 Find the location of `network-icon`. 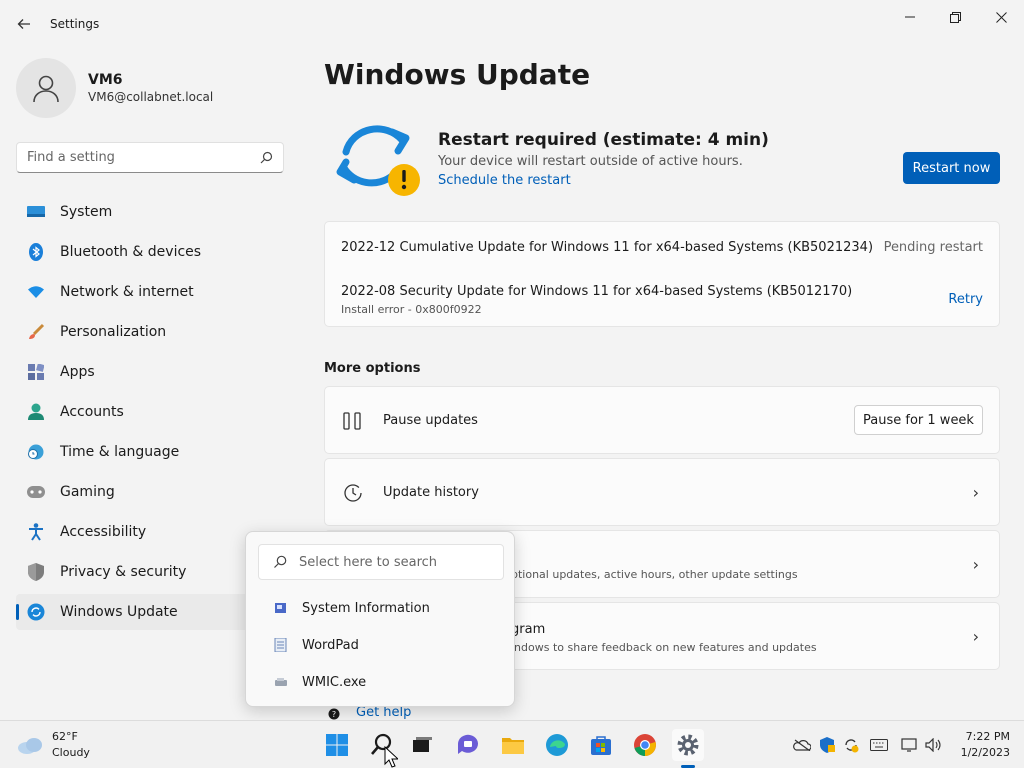

network-icon is located at coordinates (910, 745).